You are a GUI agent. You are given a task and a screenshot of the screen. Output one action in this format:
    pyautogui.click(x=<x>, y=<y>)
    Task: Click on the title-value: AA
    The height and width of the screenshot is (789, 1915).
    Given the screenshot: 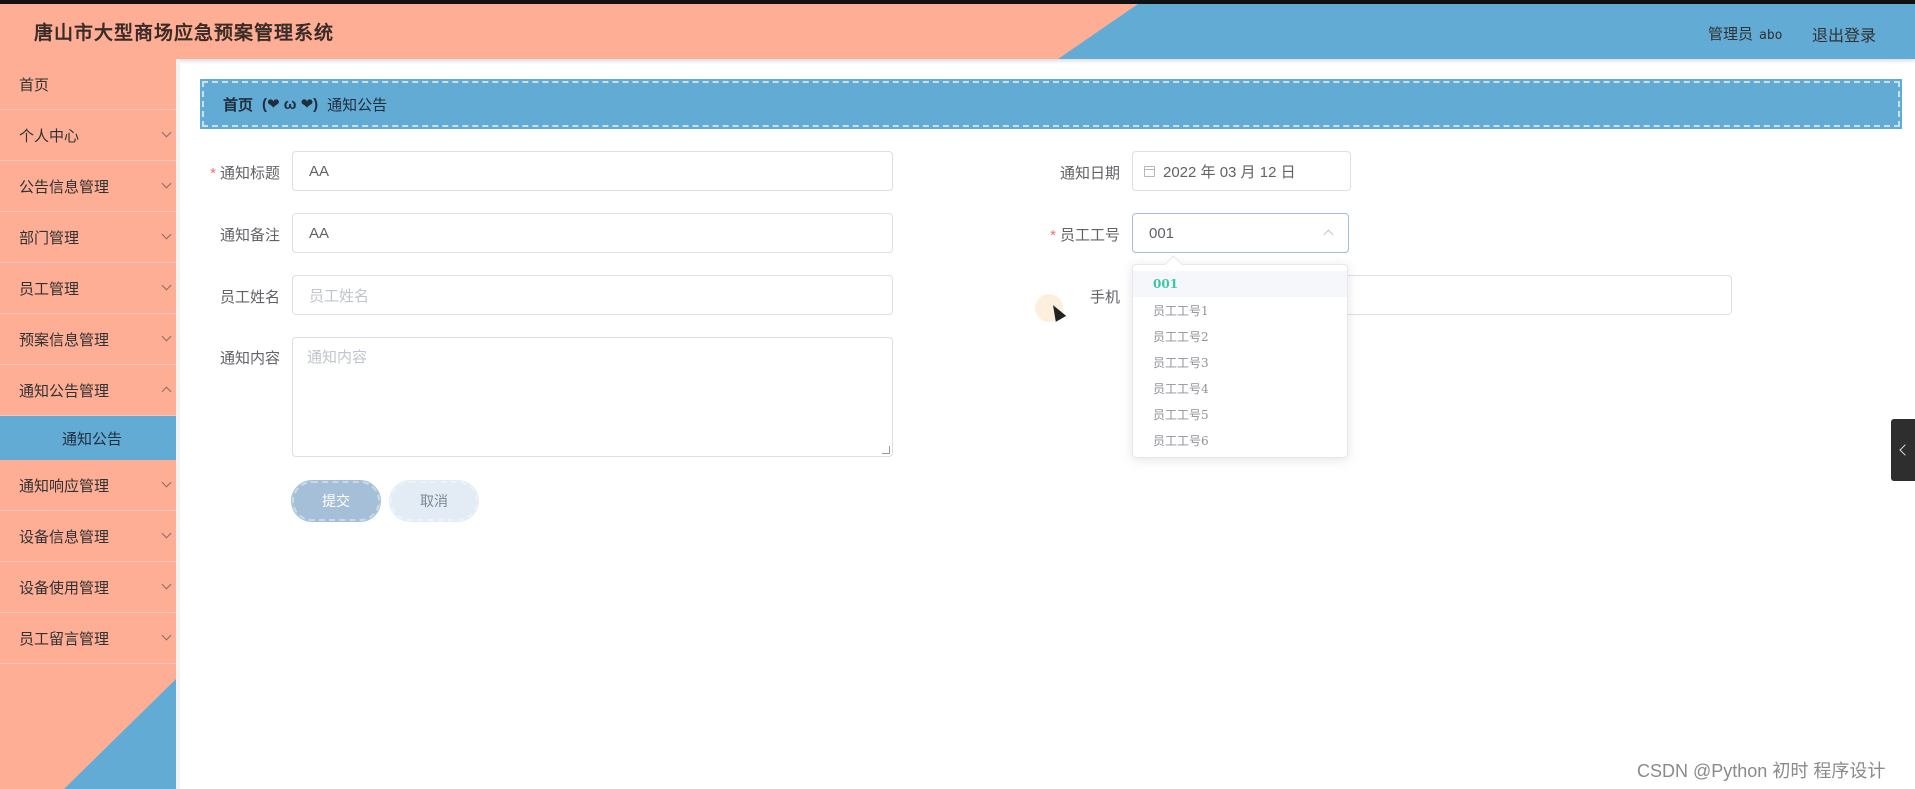 What is the action you would take?
    pyautogui.click(x=319, y=171)
    